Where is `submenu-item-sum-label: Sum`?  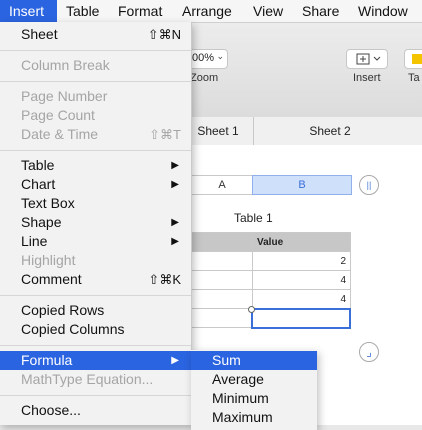 submenu-item-sum-label: Sum is located at coordinates (226, 360).